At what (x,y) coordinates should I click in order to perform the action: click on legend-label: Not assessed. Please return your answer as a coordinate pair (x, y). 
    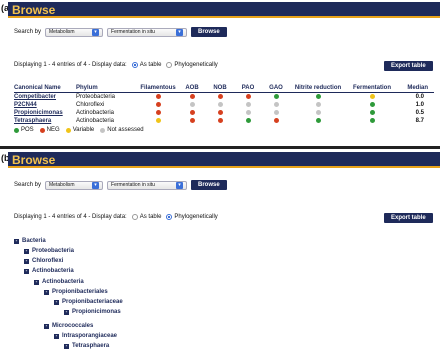
    Looking at the image, I should click on (125, 130).